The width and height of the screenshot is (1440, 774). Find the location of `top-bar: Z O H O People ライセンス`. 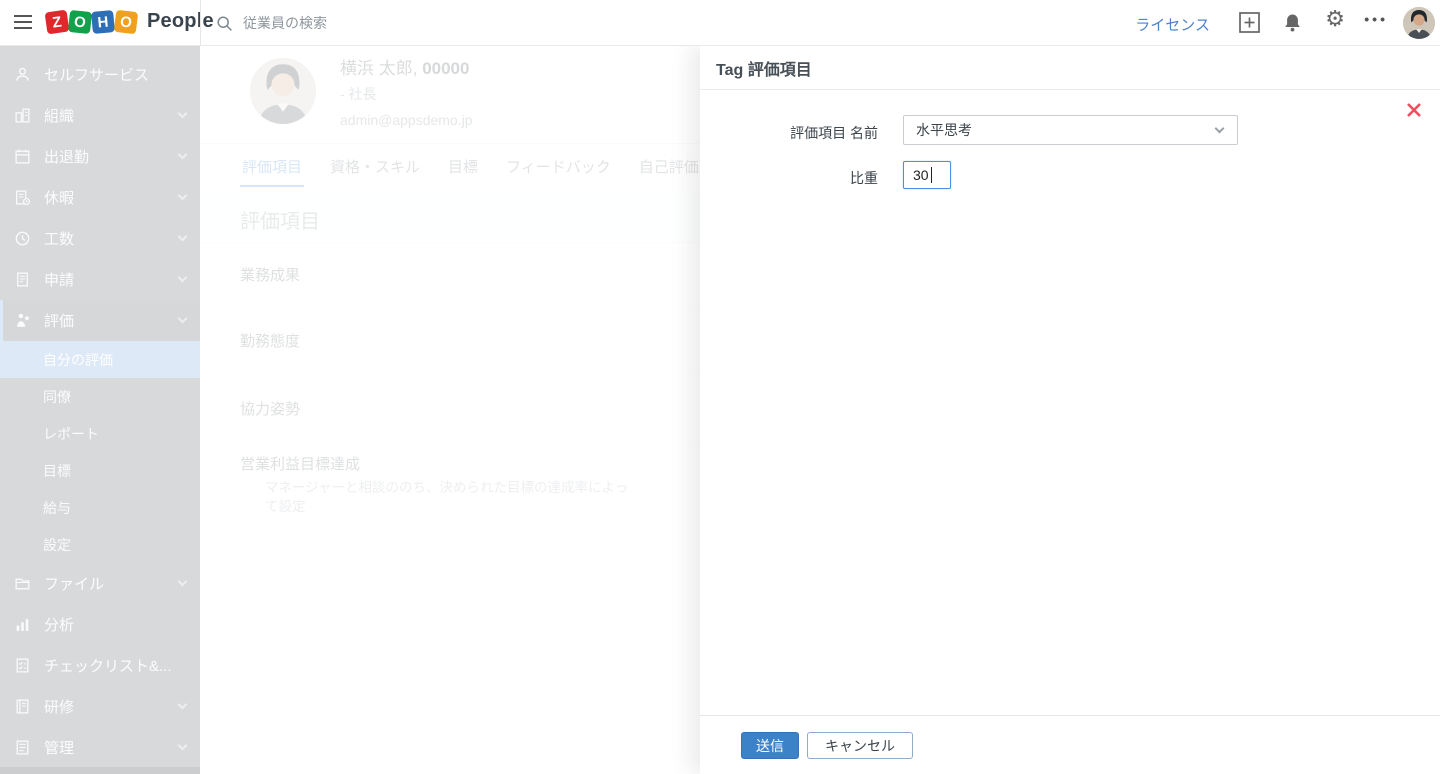

top-bar: Z O H O People ライセンス is located at coordinates (720, 23).